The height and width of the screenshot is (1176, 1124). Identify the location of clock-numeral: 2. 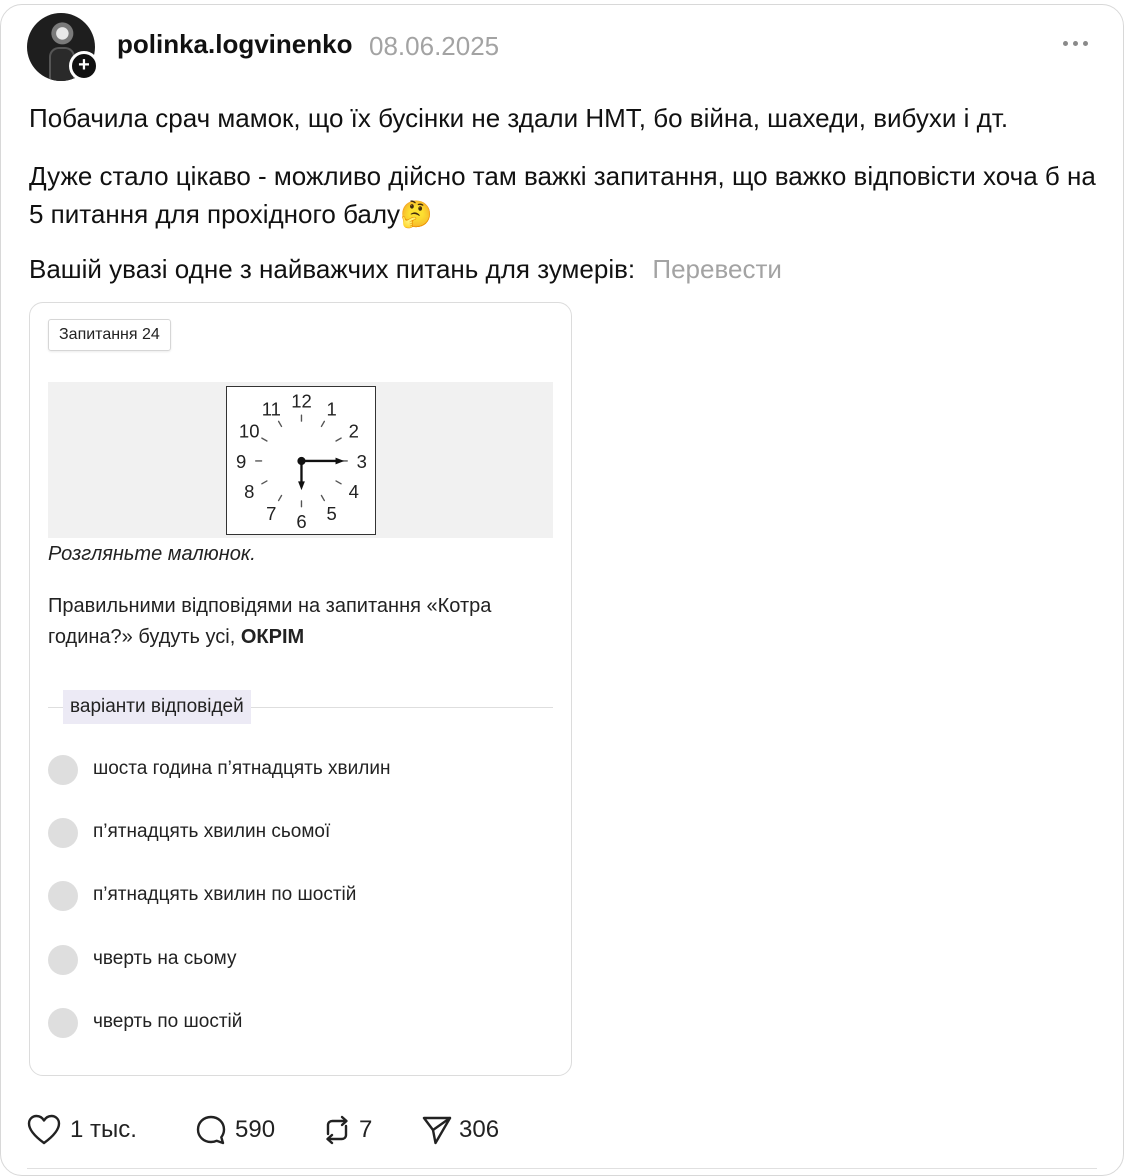
(354, 431).